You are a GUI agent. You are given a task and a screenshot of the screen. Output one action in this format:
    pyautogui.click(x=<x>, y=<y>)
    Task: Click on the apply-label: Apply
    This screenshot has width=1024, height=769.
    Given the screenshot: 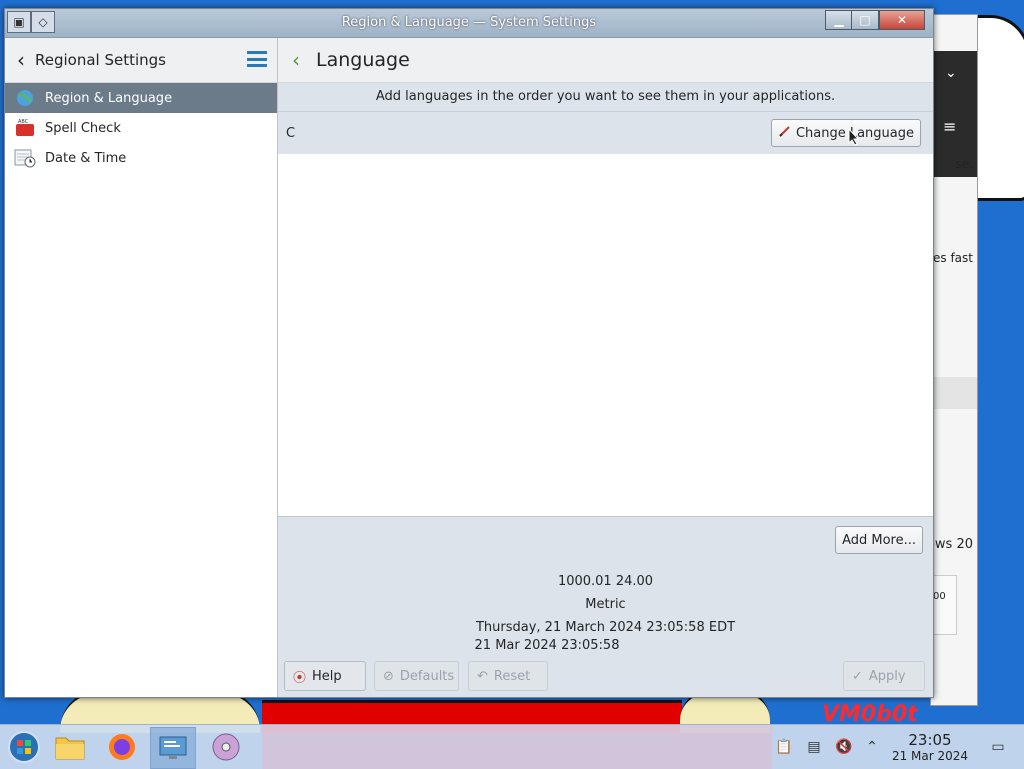 What is the action you would take?
    pyautogui.click(x=887, y=676)
    